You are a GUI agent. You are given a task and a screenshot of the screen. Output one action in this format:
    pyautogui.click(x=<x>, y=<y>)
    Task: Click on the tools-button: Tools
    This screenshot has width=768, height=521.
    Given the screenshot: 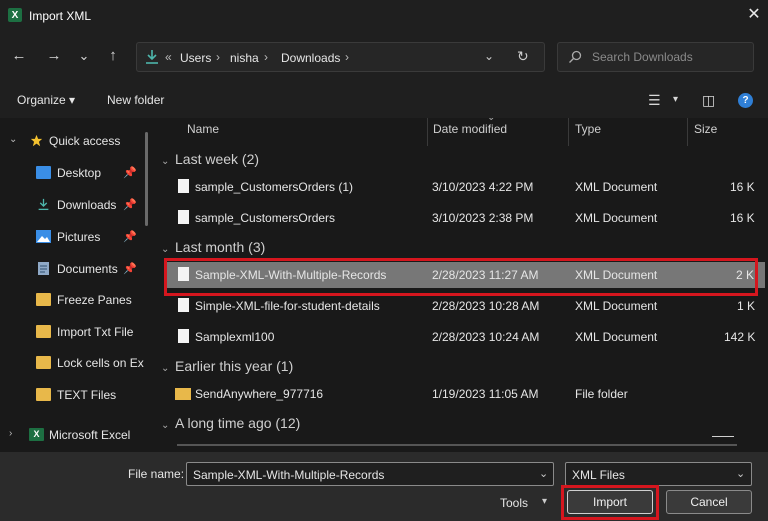 What is the action you would take?
    pyautogui.click(x=514, y=503)
    